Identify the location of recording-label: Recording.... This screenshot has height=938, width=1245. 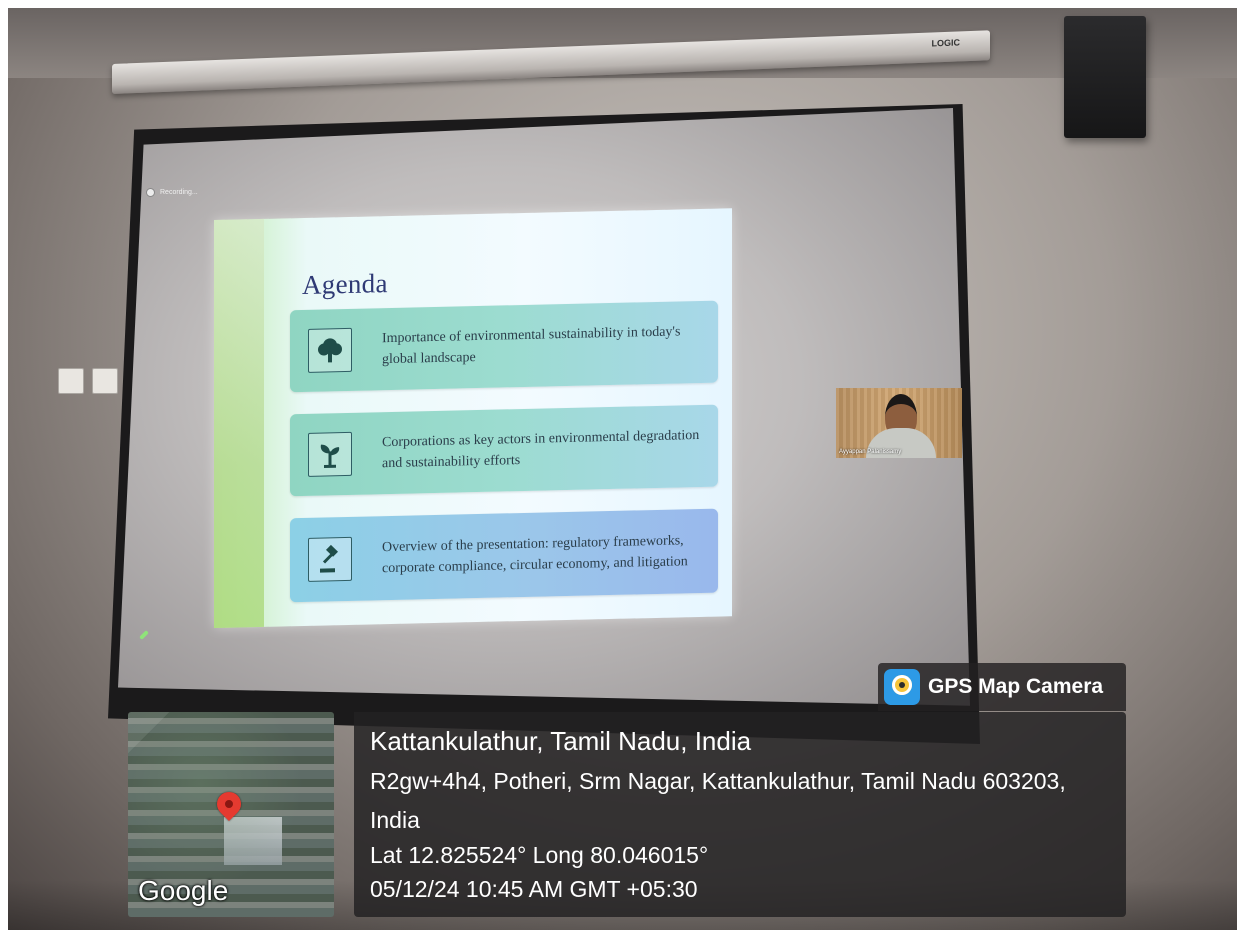
(179, 192).